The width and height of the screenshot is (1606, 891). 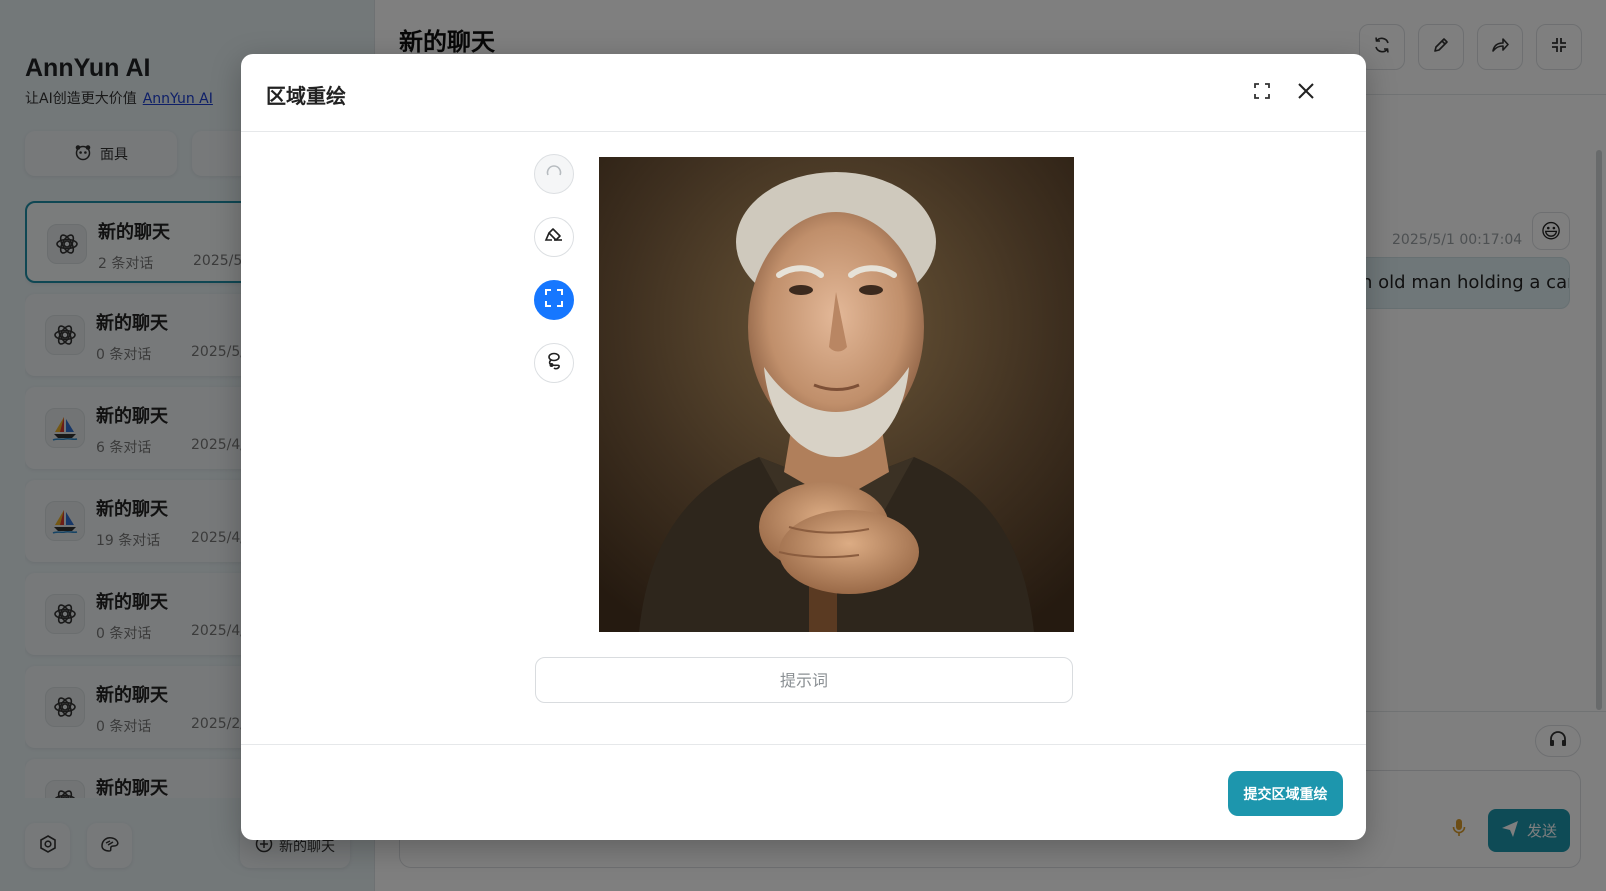 I want to click on expand-icon, so click(x=1262, y=93).